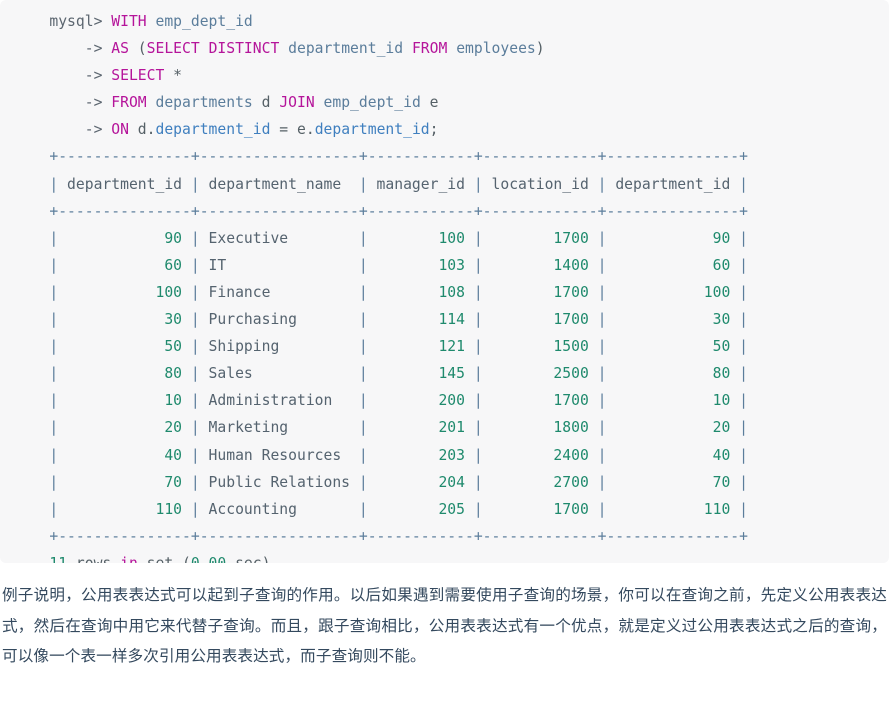 The image size is (889, 706). What do you see at coordinates (540, 482) in the screenshot?
I see `table-cell: 2700` at bounding box center [540, 482].